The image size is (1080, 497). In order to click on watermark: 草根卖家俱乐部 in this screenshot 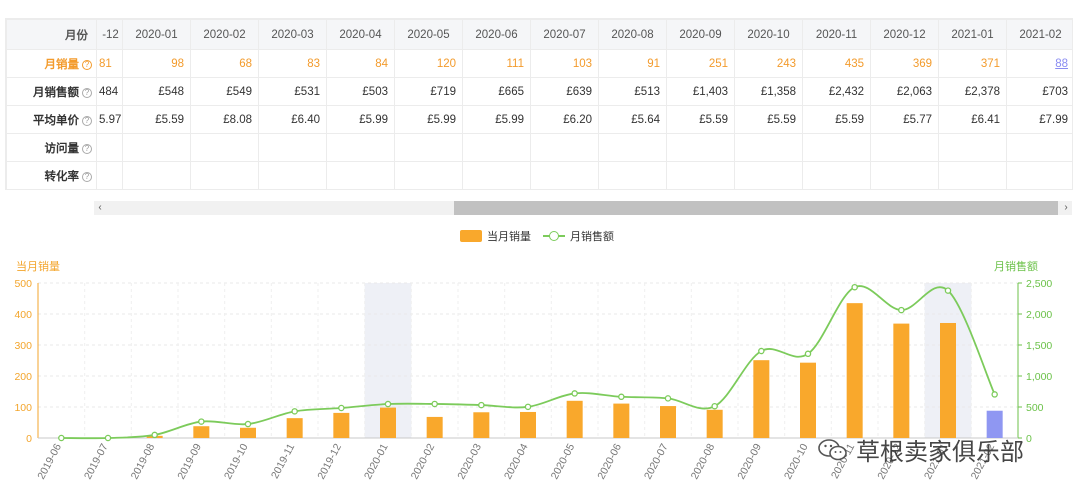, I will do `click(921, 449)`.